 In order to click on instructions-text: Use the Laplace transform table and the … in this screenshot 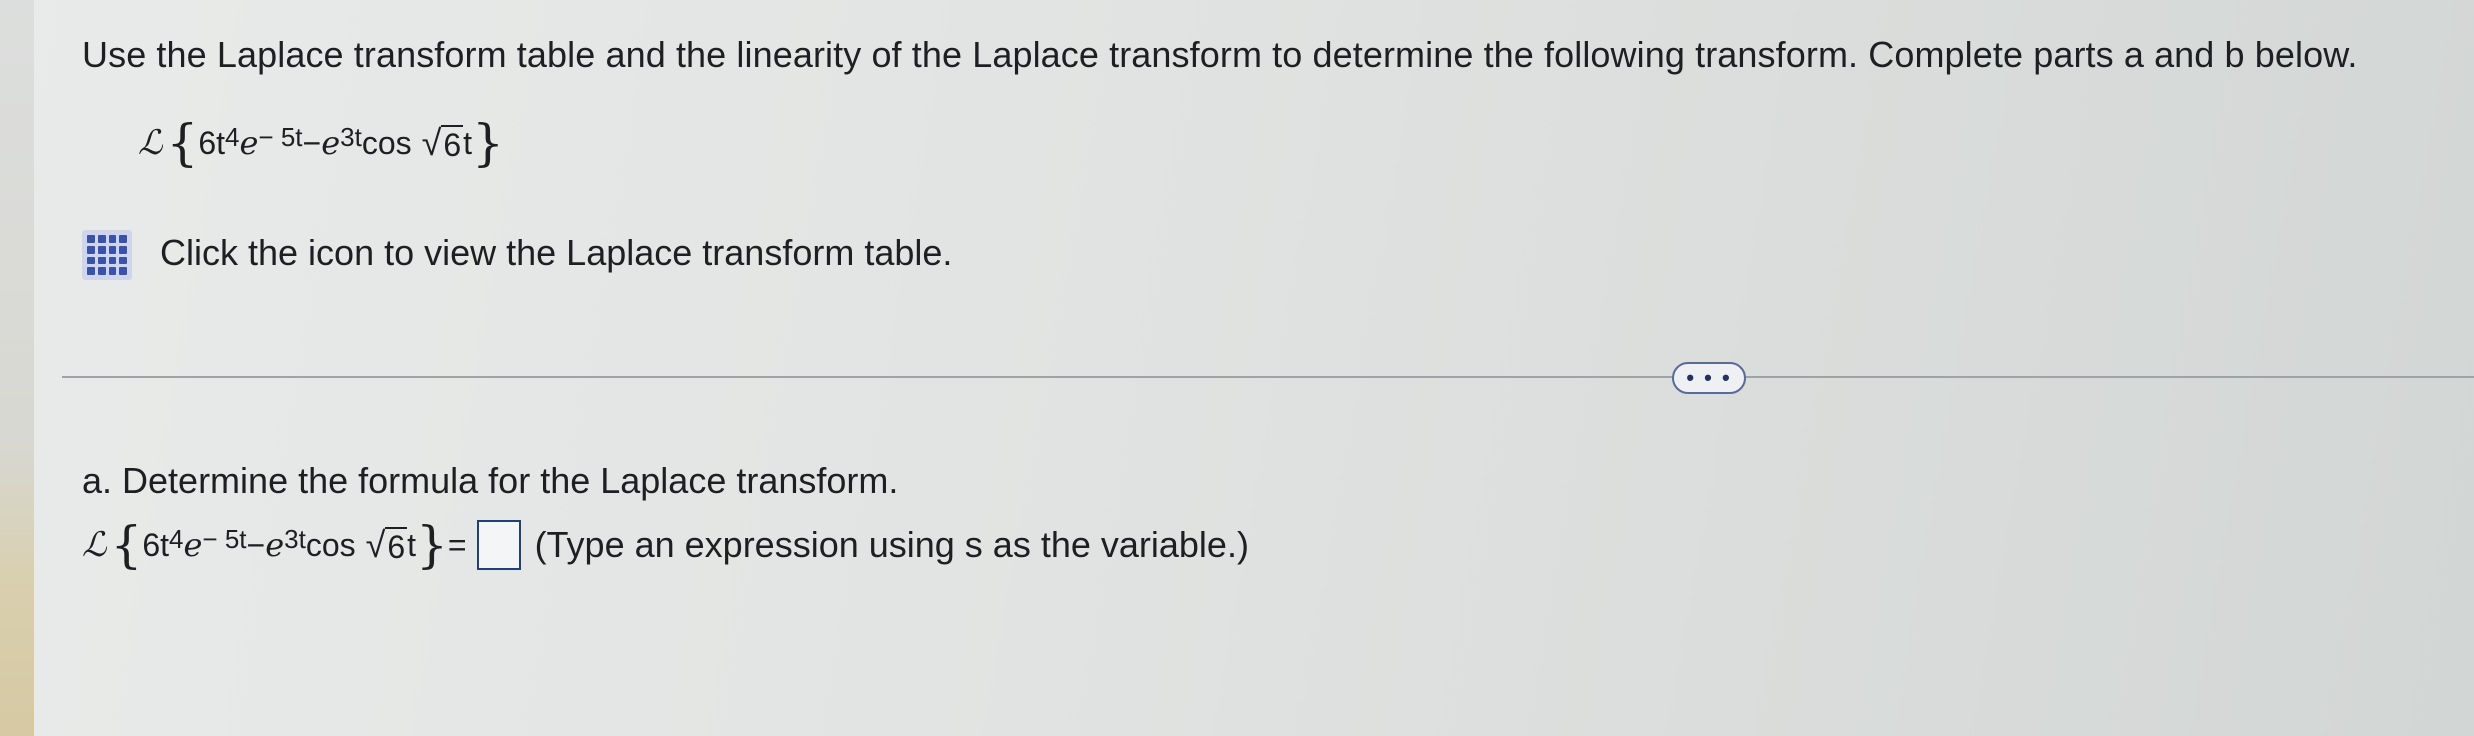, I will do `click(1220, 54)`.